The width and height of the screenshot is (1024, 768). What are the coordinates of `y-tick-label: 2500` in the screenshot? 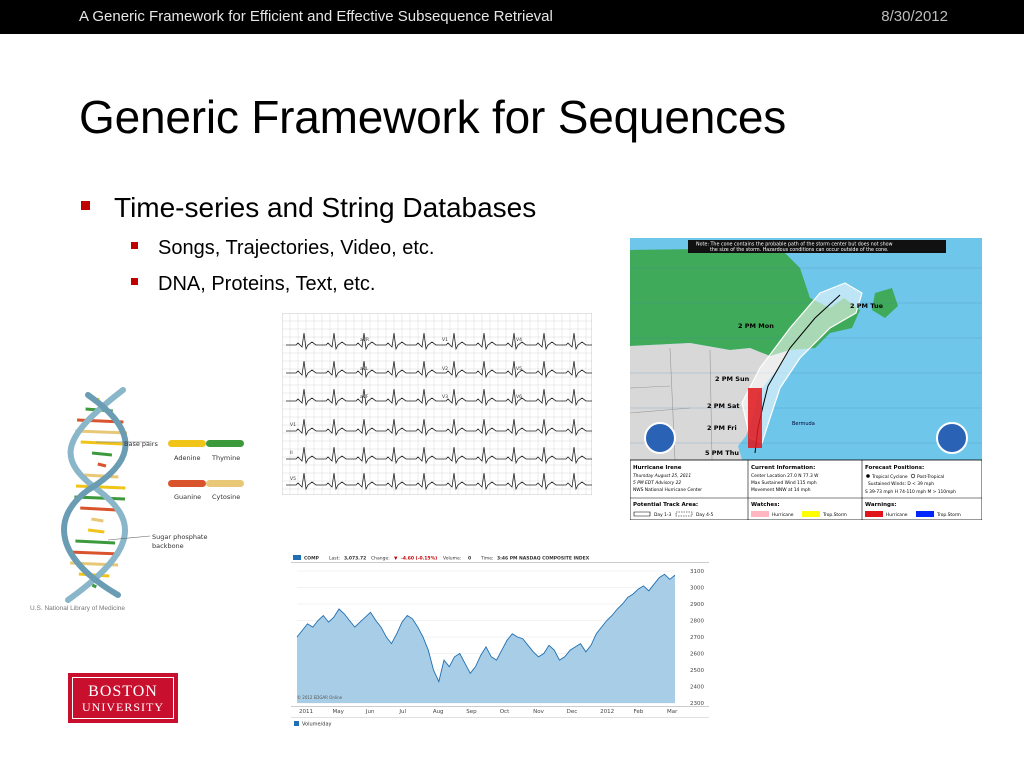 It's located at (697, 671).